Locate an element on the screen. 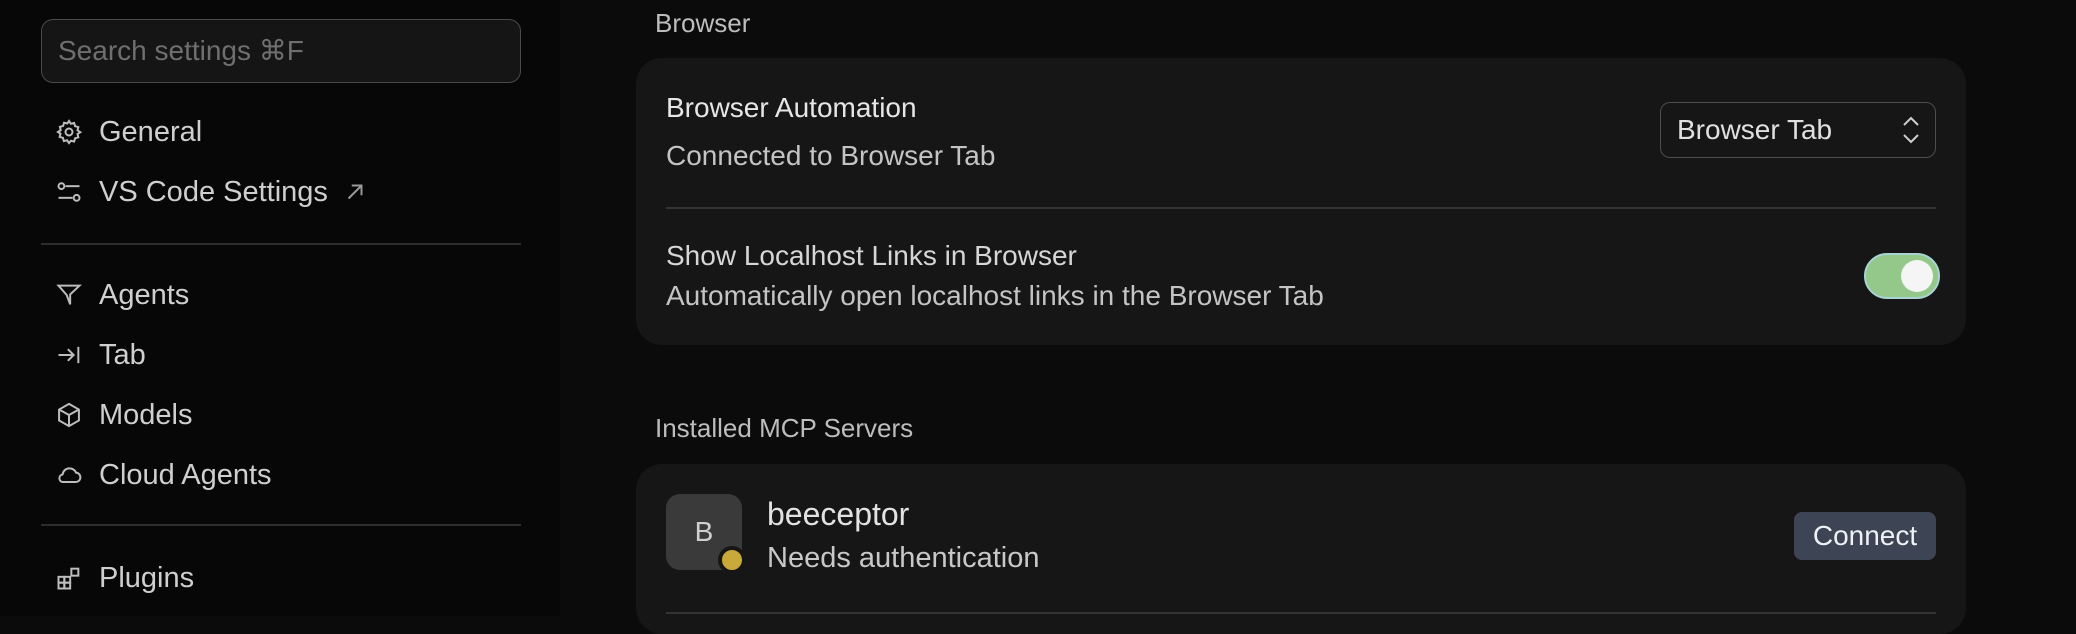 The width and height of the screenshot is (2076, 634). browser-automation-select: Browser Tab is located at coordinates (1798, 130).